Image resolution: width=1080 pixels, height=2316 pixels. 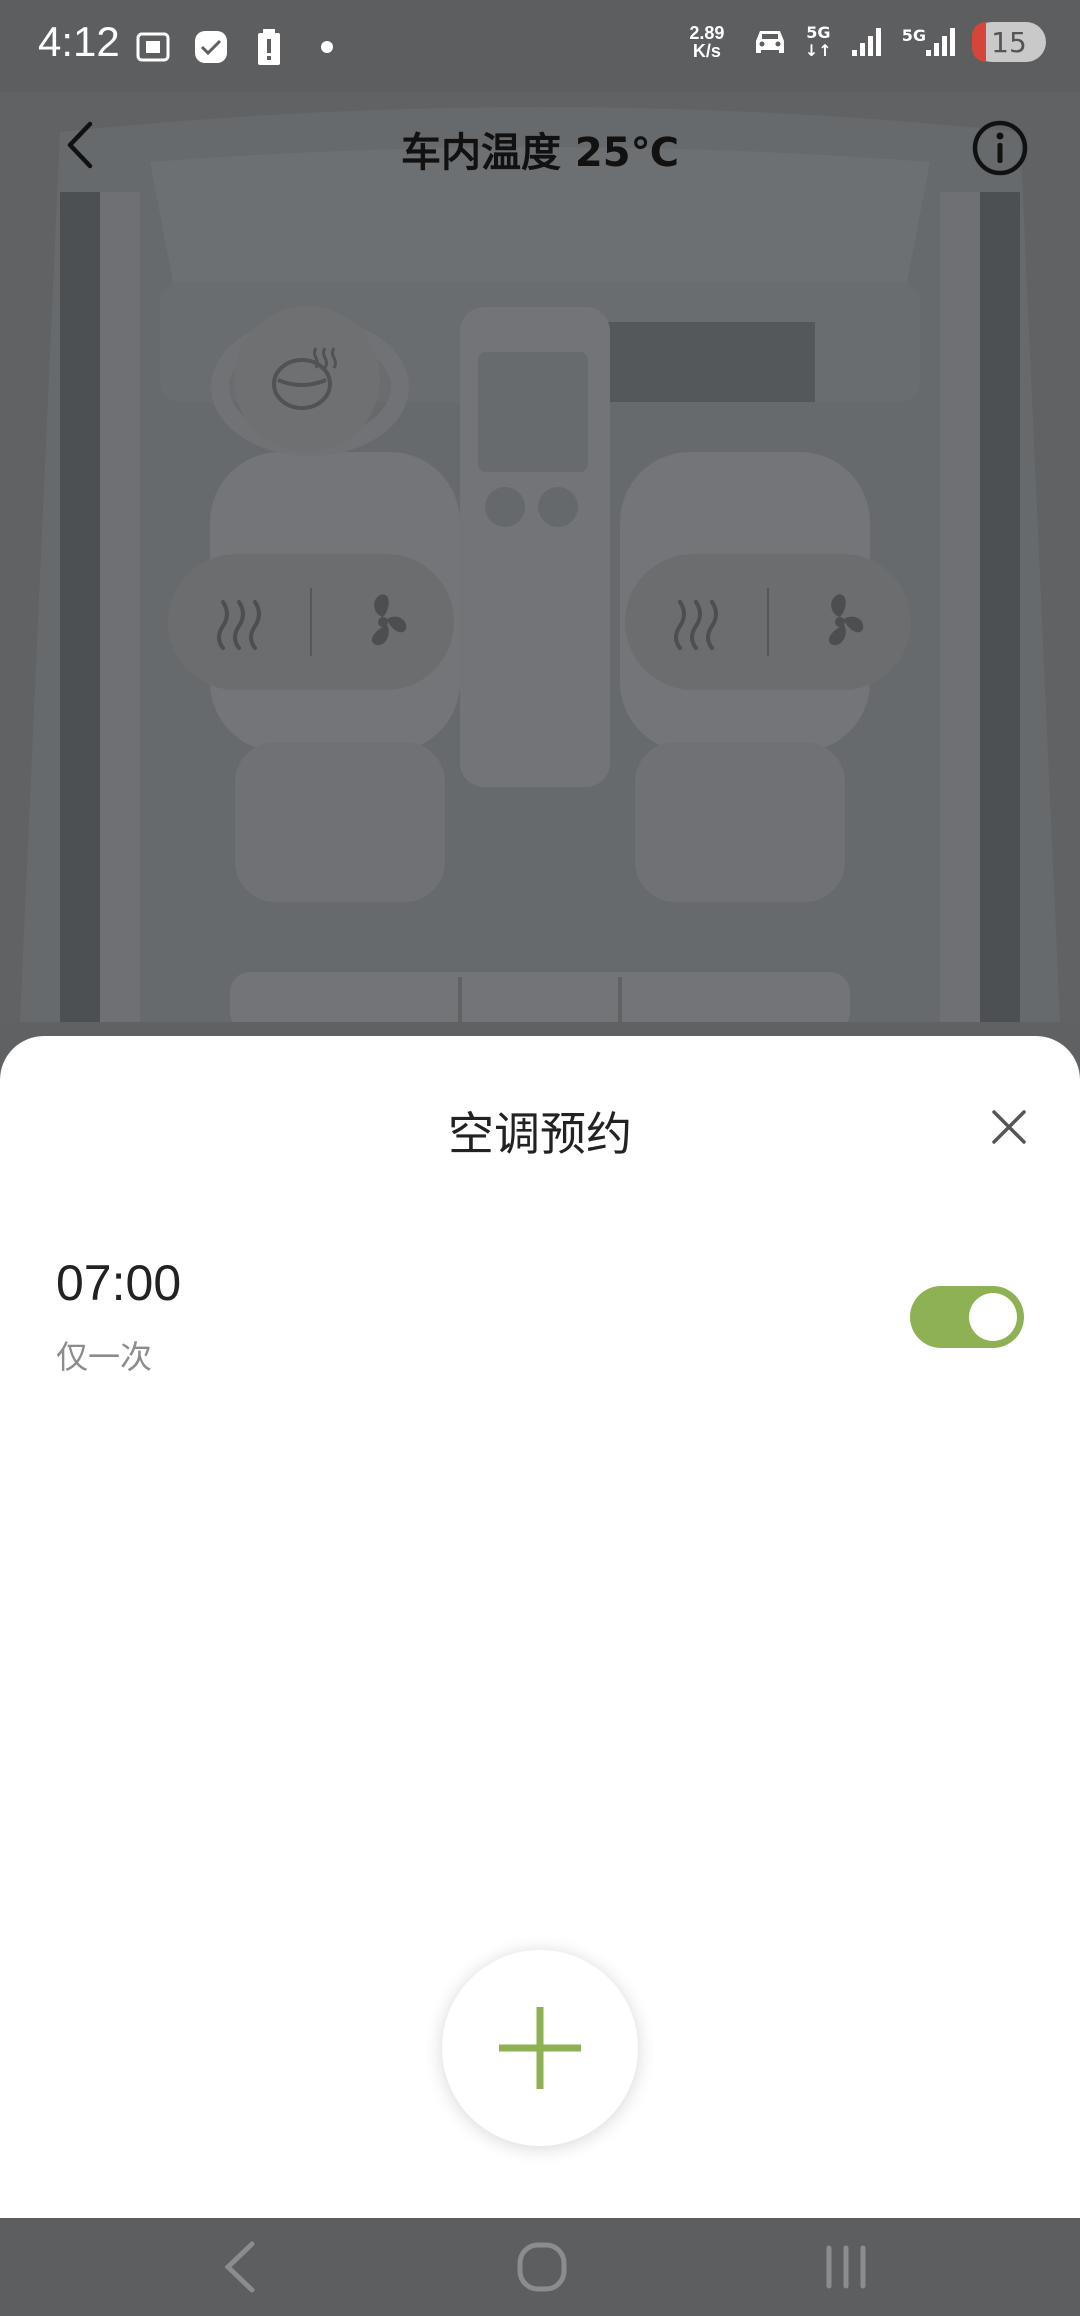 What do you see at coordinates (867, 42) in the screenshot?
I see `signal-bars-icon` at bounding box center [867, 42].